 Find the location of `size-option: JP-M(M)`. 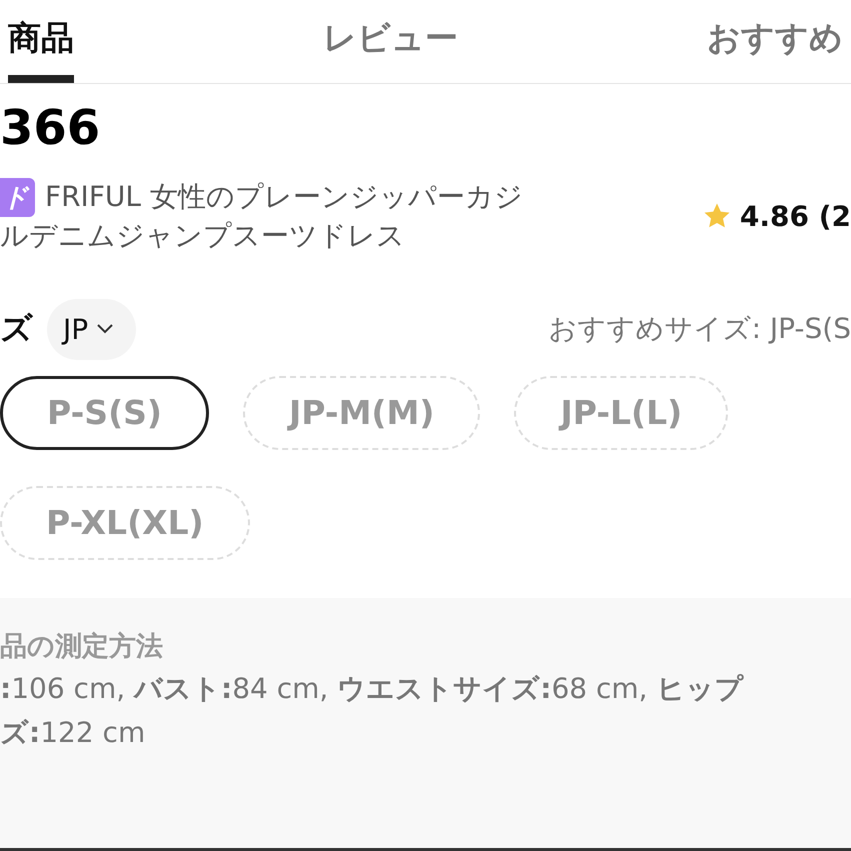

size-option: JP-M(M) is located at coordinates (361, 413).